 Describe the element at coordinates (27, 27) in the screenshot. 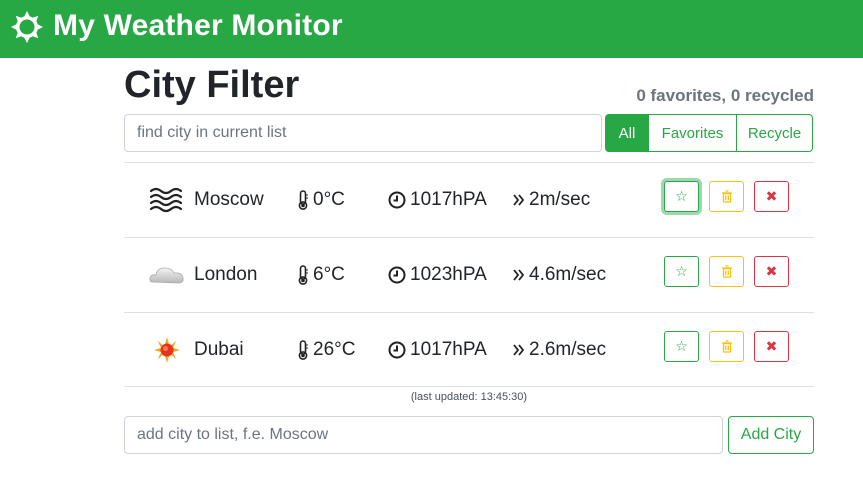

I see `sun-outline-icon` at that location.